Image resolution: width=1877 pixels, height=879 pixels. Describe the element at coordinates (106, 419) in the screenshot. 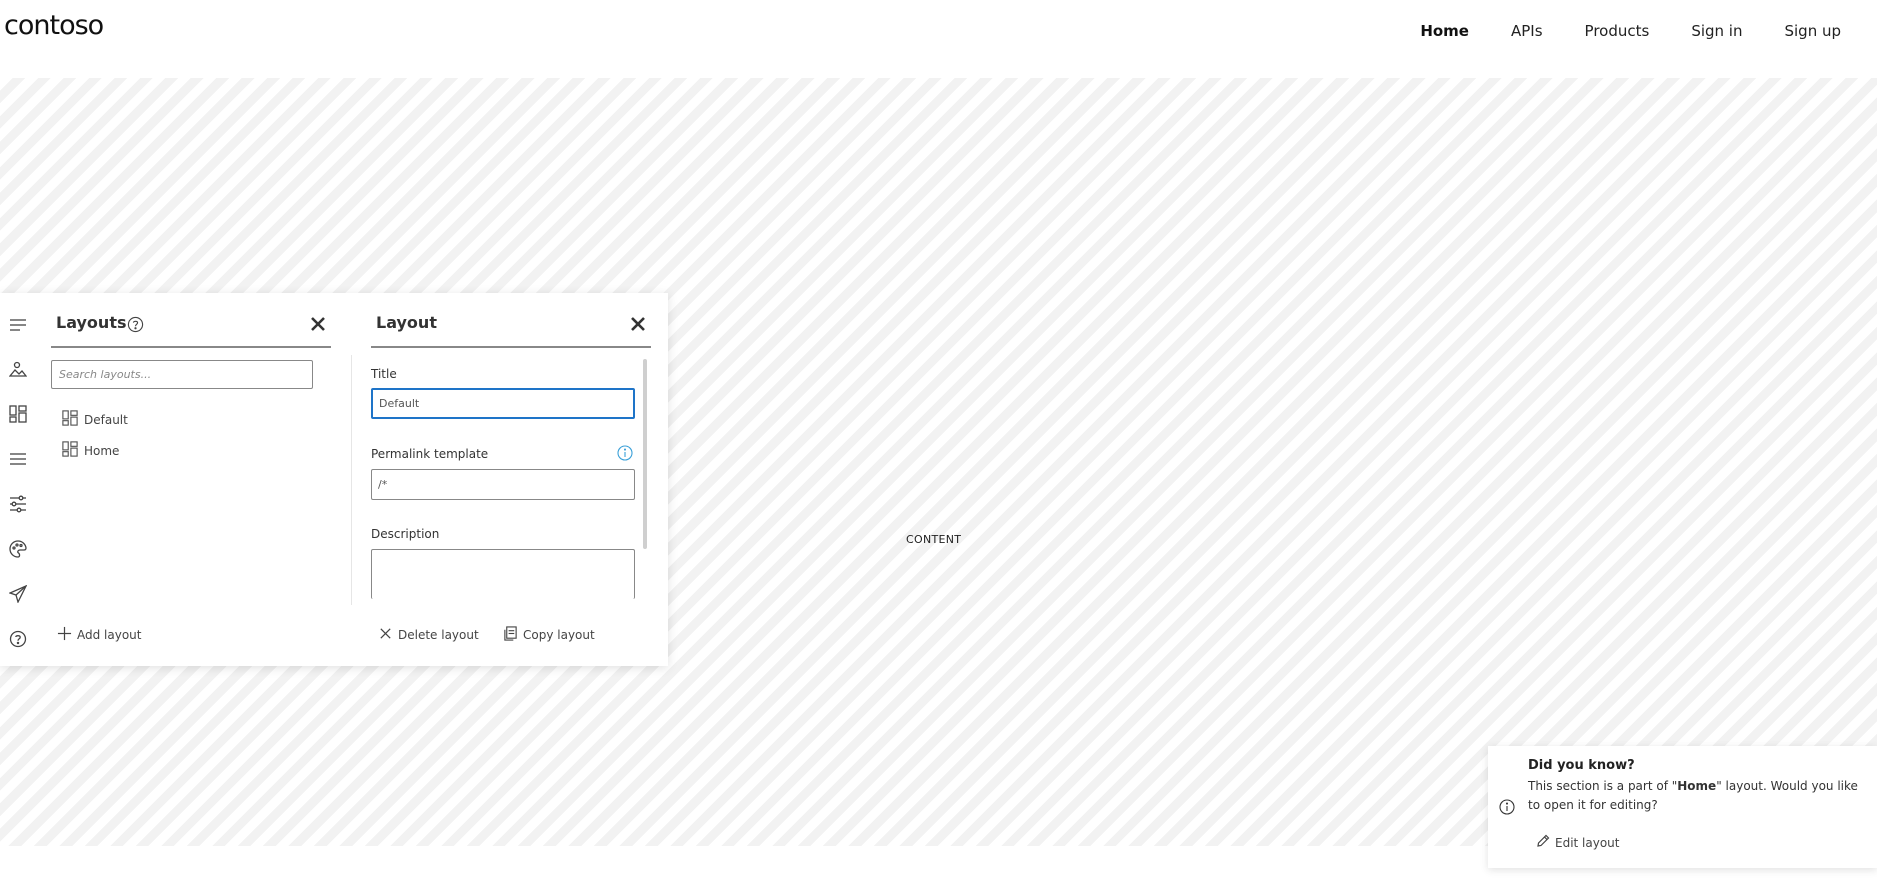

I see `layout-item-label: Default` at that location.